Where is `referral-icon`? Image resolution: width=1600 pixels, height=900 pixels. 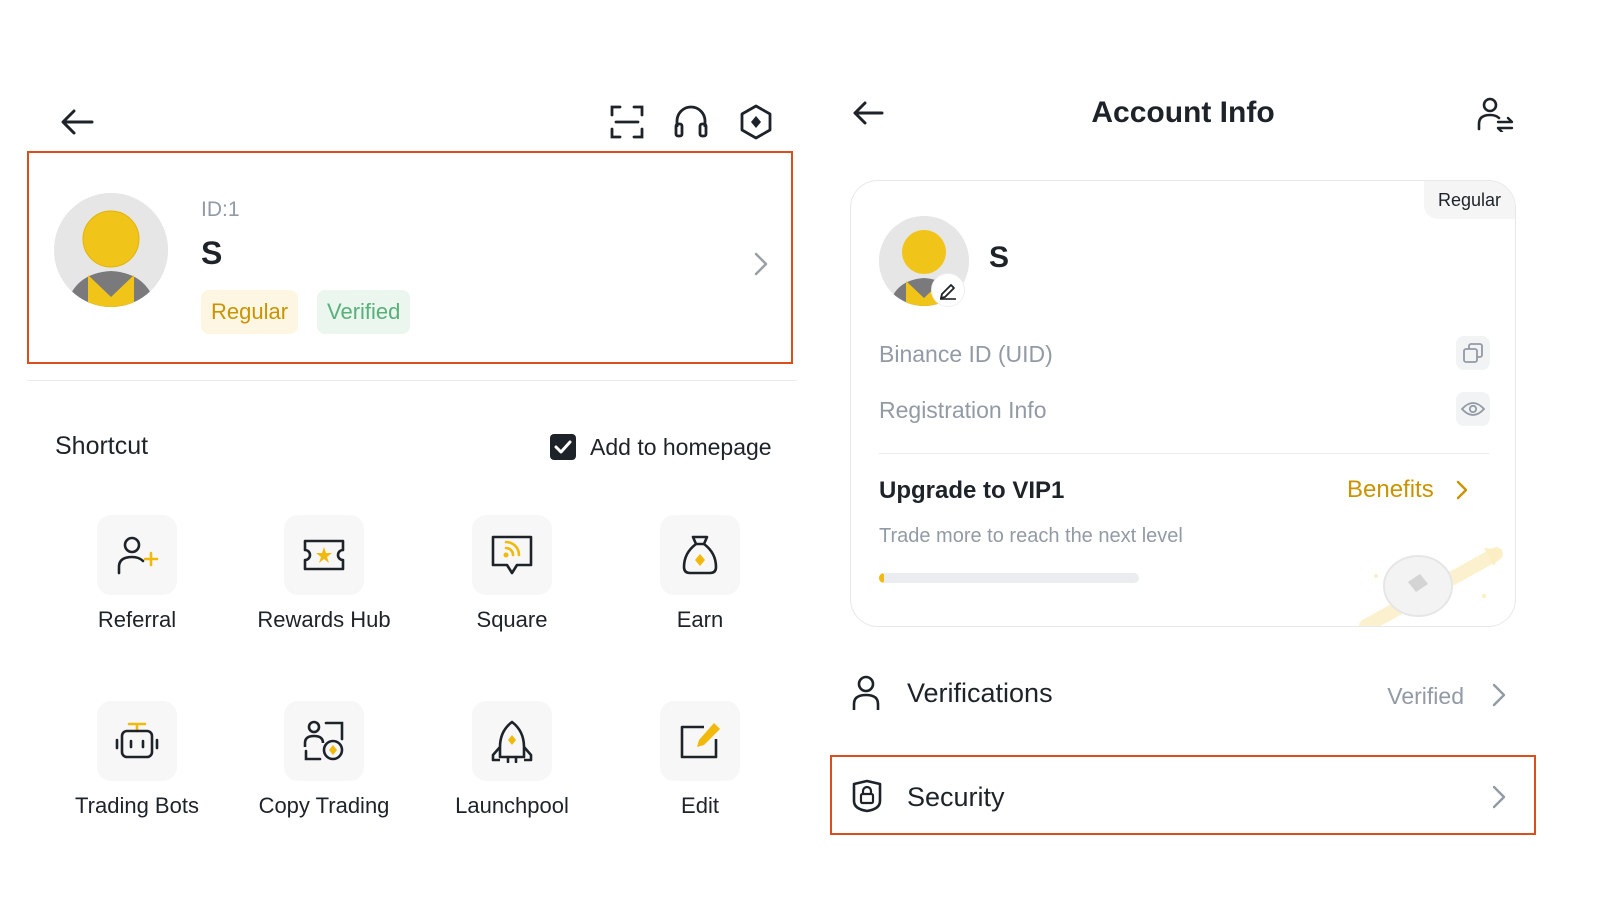
referral-icon is located at coordinates (138, 555).